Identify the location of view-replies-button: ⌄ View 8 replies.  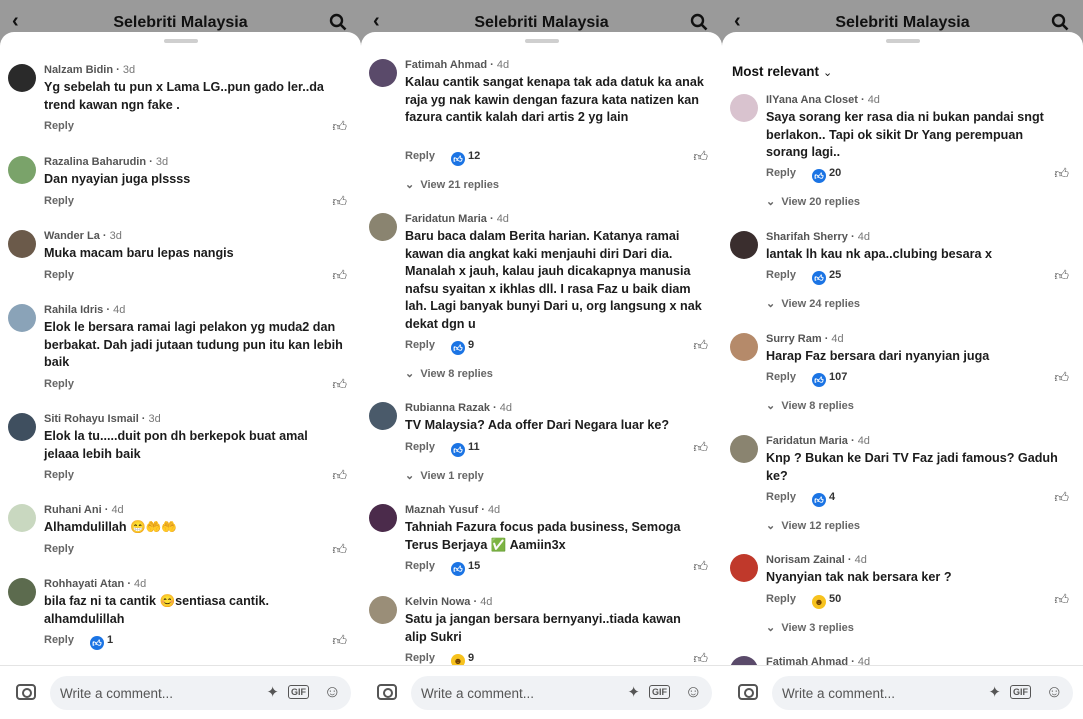
(449, 373).